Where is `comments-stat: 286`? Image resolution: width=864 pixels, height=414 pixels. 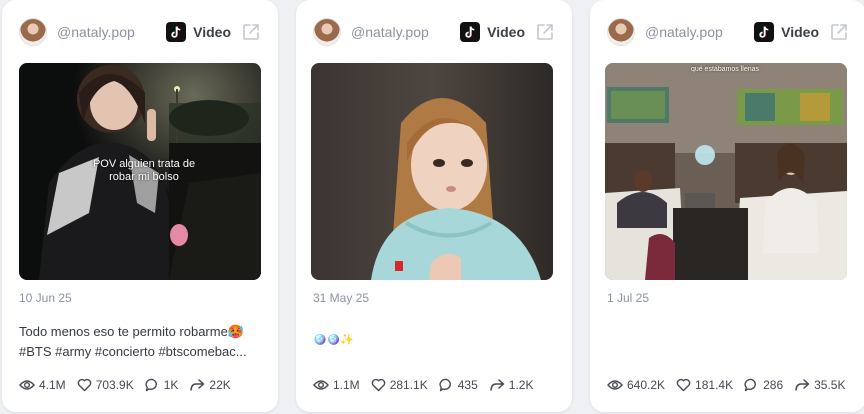 comments-stat: 286 is located at coordinates (763, 385).